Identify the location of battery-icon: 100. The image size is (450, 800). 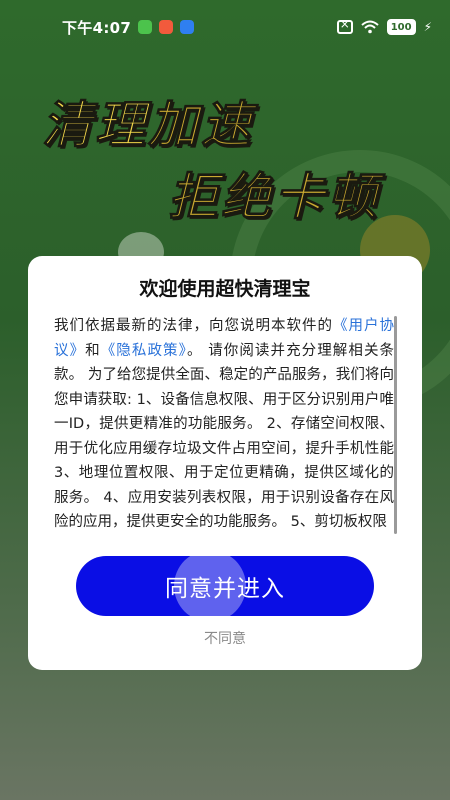
(401, 27).